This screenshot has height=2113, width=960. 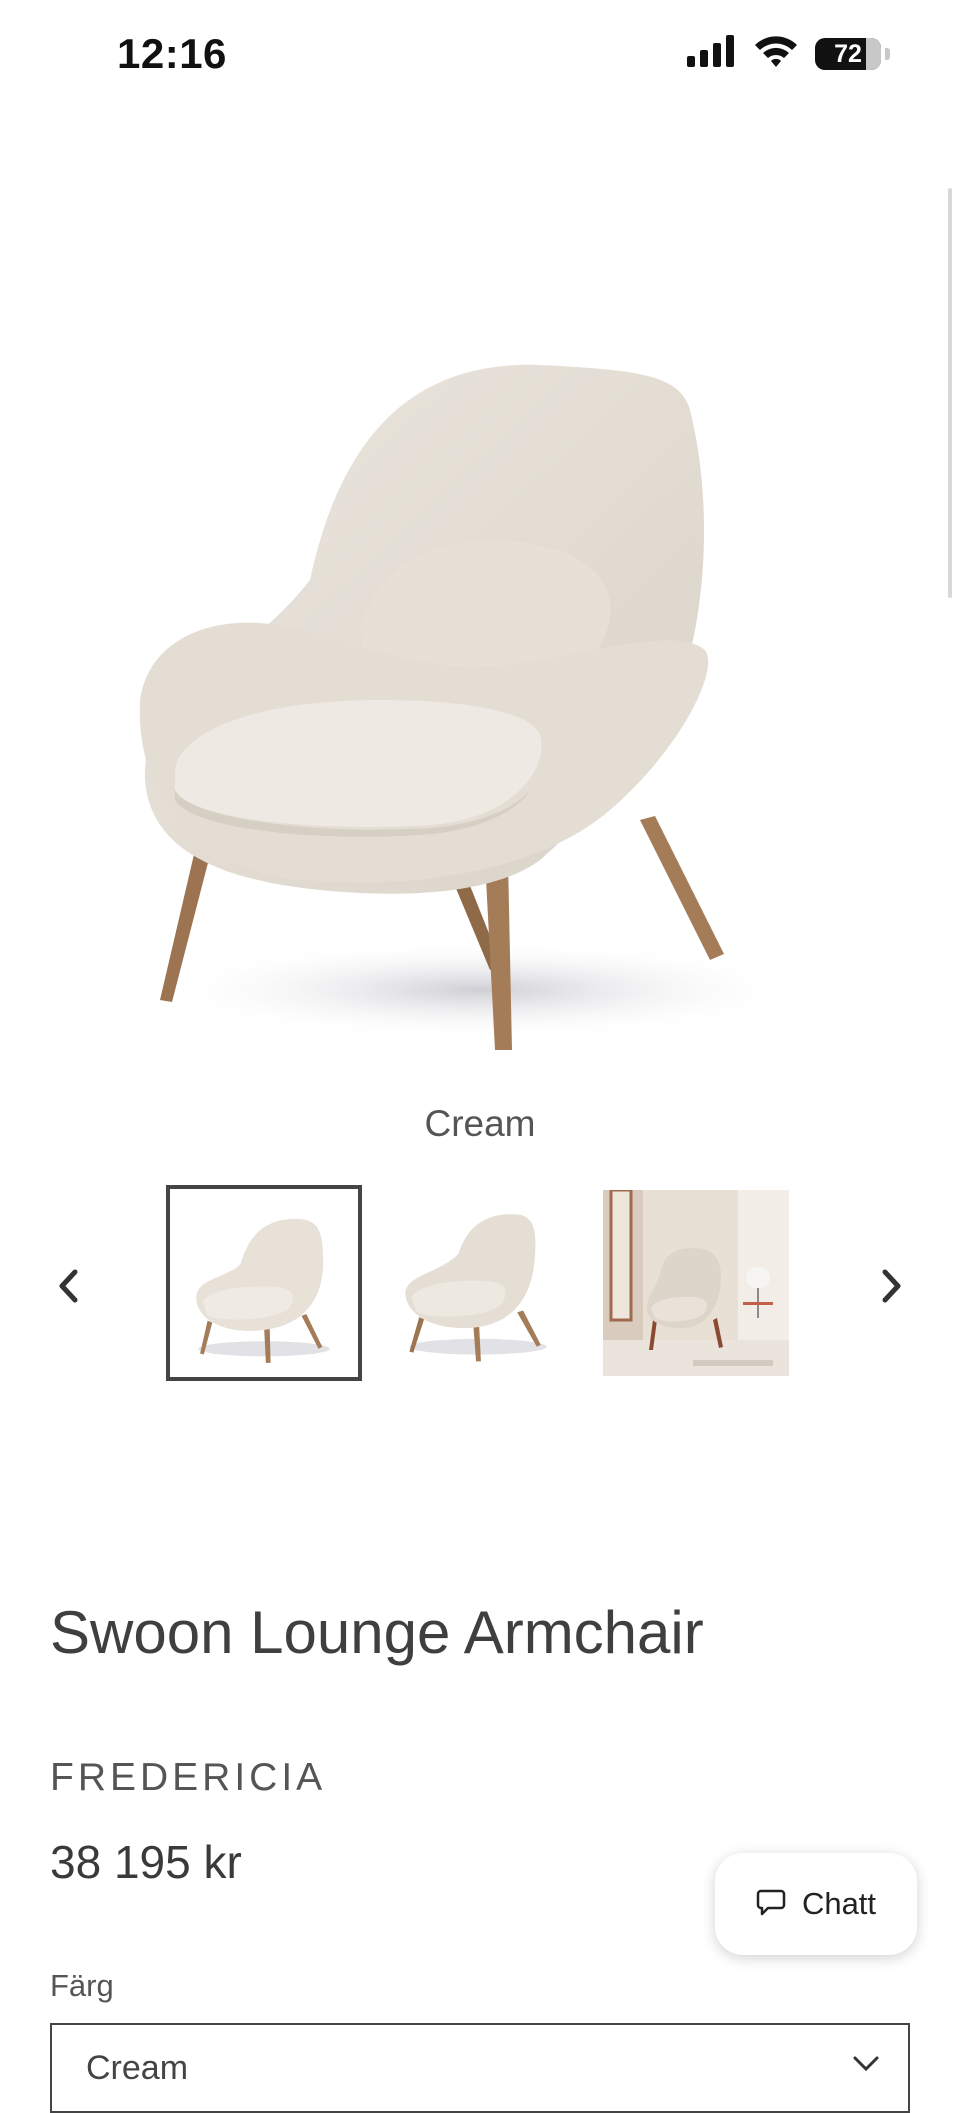 What do you see at coordinates (776, 53) in the screenshot?
I see `wifi-icon` at bounding box center [776, 53].